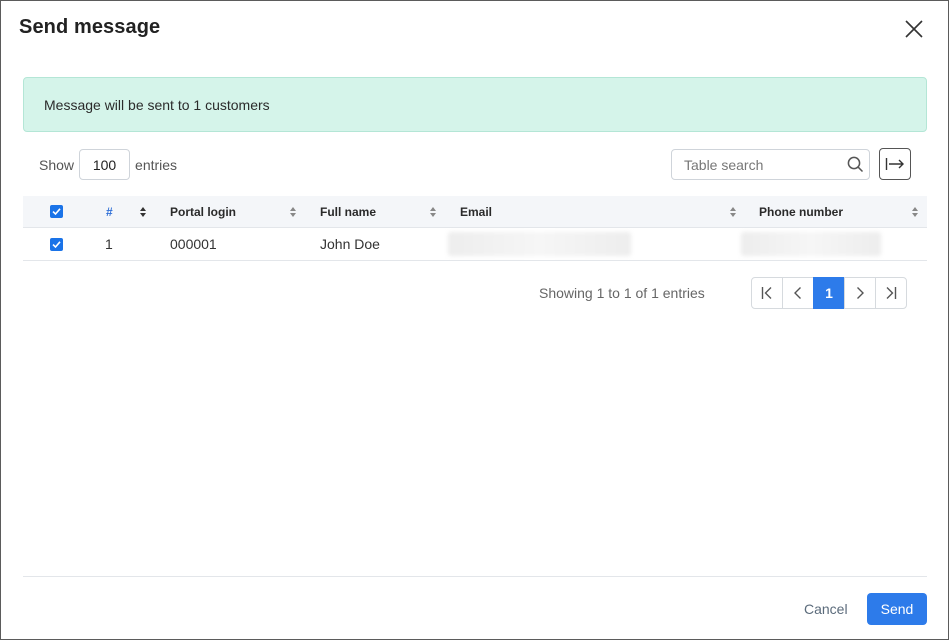 The height and width of the screenshot is (640, 949). Describe the element at coordinates (475, 104) in the screenshot. I see `recipients-alert: Message will be sent to 1 customers` at that location.